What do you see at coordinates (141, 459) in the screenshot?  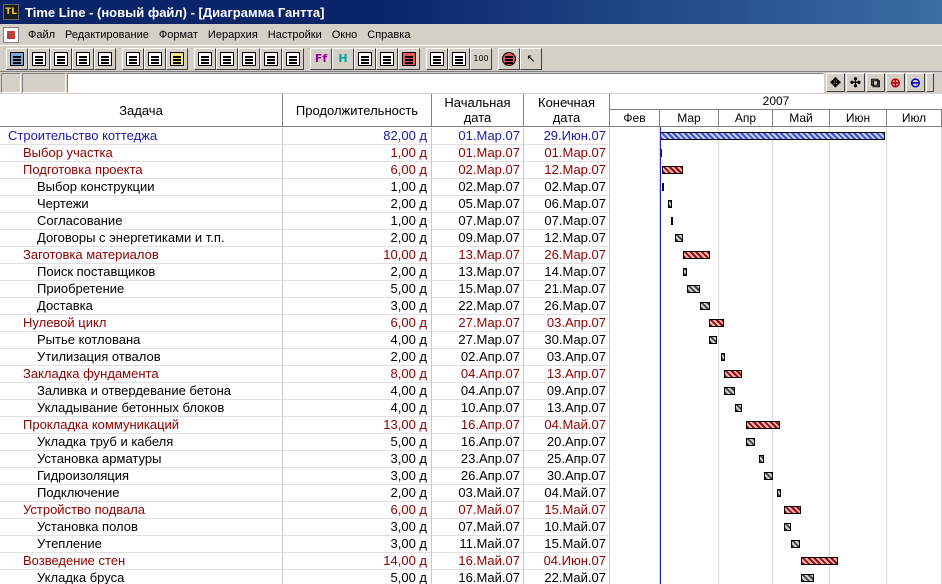 I see `task-name: Установка арматуры` at bounding box center [141, 459].